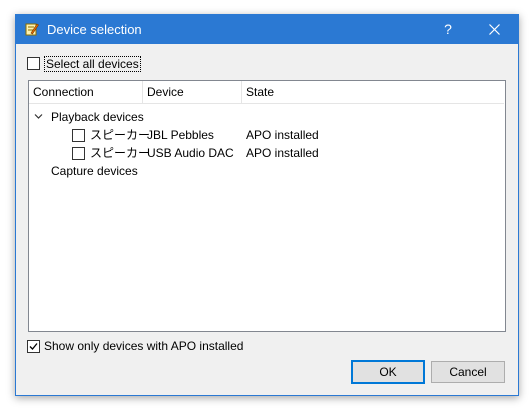 This screenshot has width=532, height=410. Describe the element at coordinates (33, 63) in the screenshot. I see `select-all-box` at that location.